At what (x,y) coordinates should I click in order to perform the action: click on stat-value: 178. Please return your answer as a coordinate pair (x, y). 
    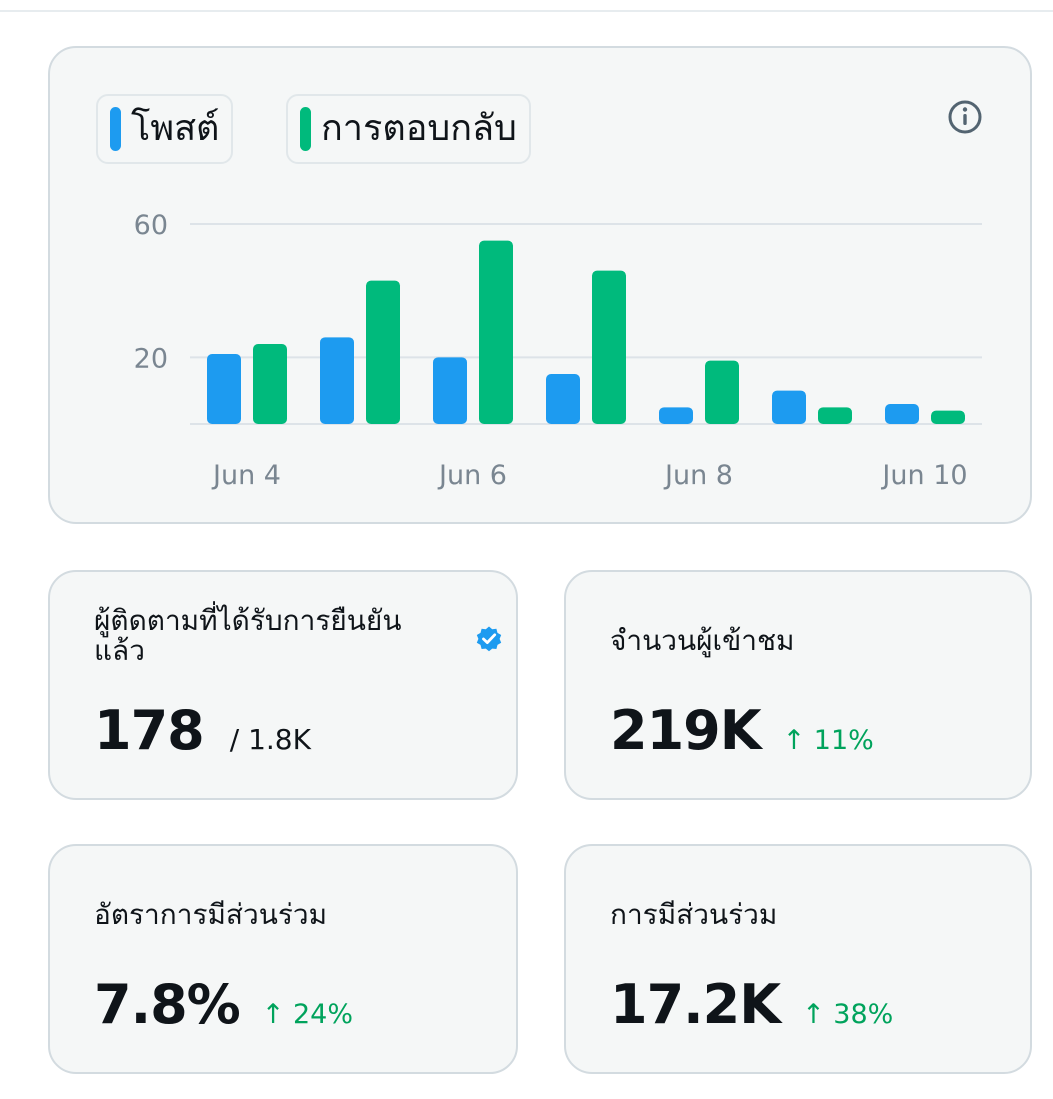
    Looking at the image, I should click on (149, 730).